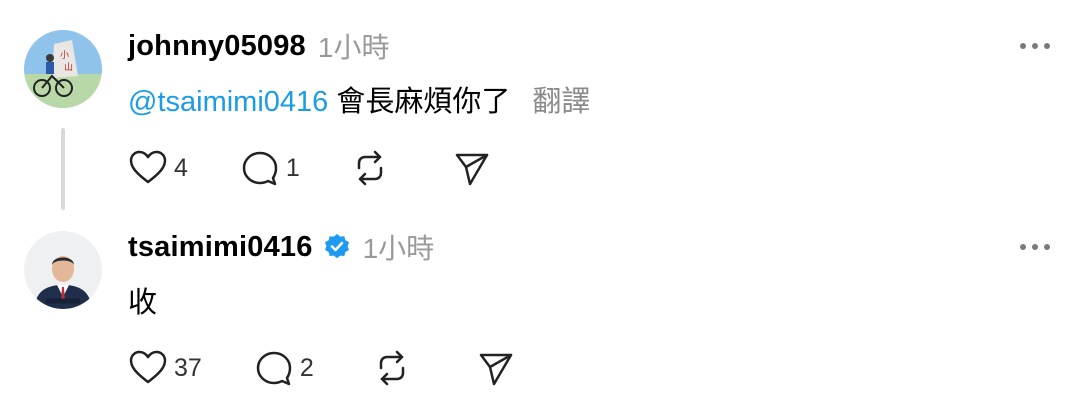 Image resolution: width=1080 pixels, height=419 pixels. I want to click on post-text: 收, so click(142, 300).